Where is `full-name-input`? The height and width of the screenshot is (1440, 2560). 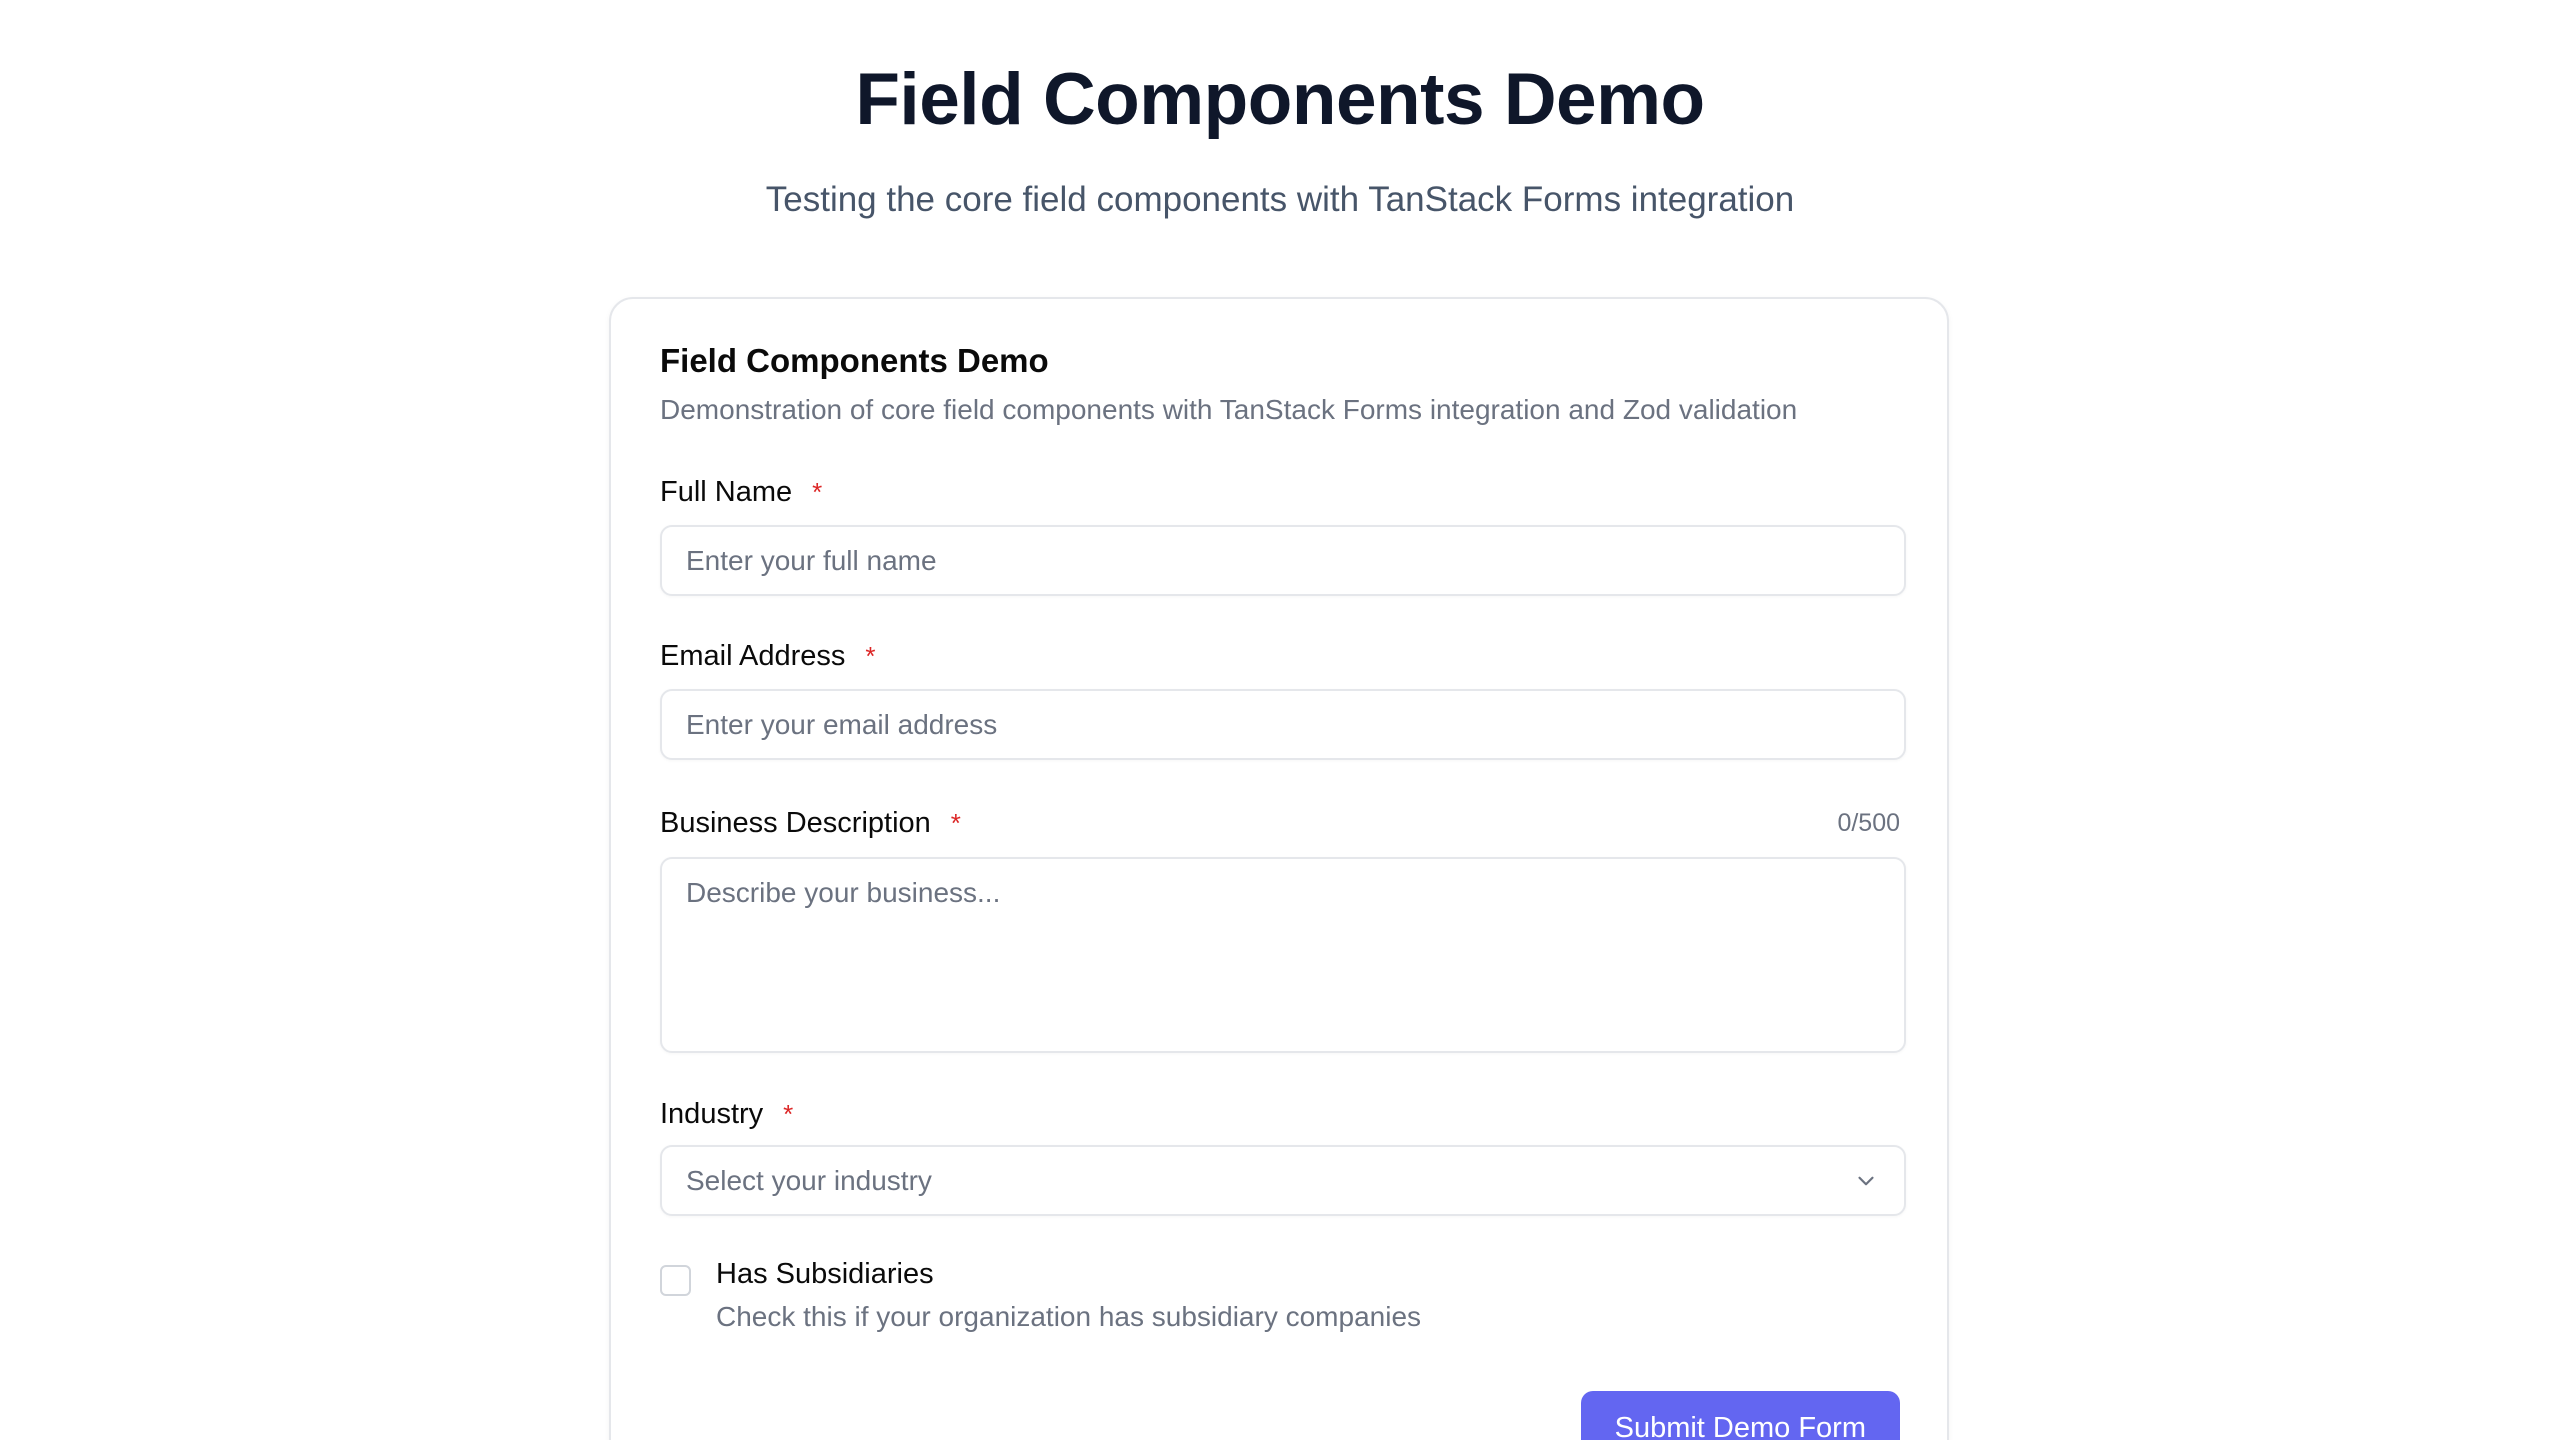
full-name-input is located at coordinates (1283, 560).